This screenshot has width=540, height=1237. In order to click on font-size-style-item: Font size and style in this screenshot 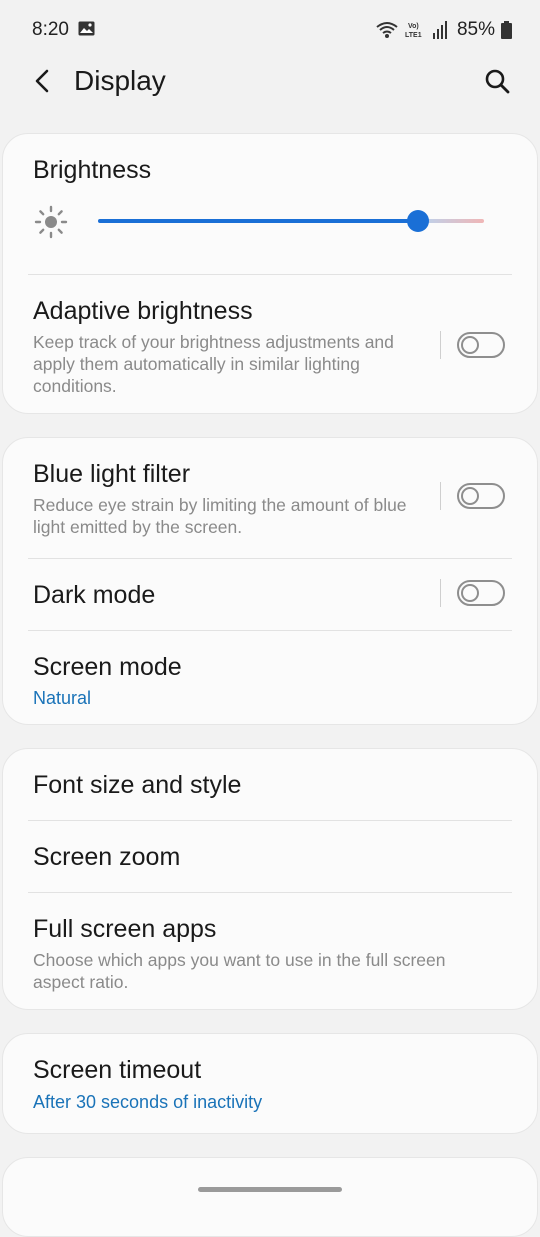, I will do `click(270, 784)`.